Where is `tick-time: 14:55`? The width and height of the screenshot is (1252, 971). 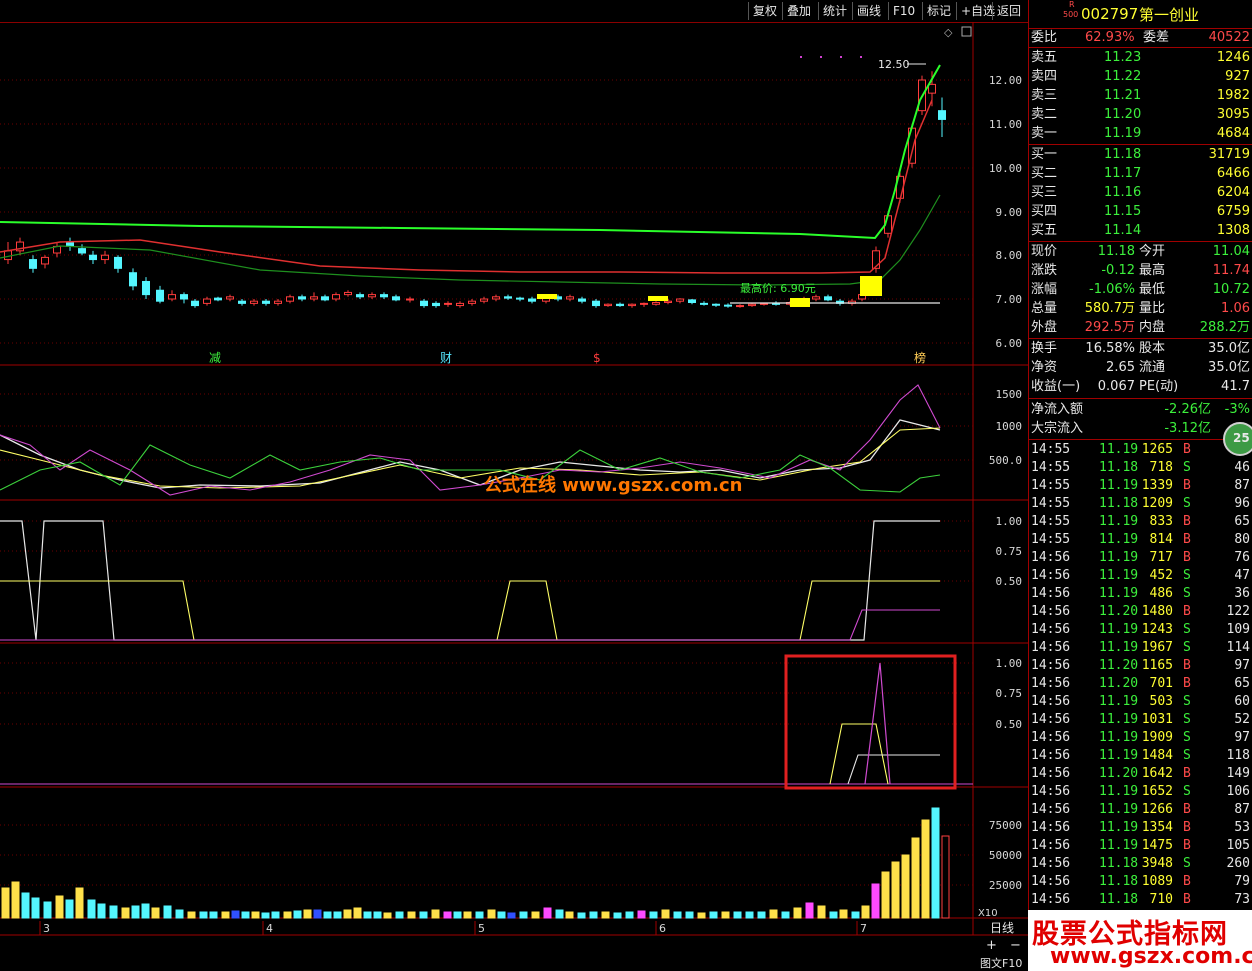
tick-time: 14:55 is located at coordinates (1051, 485).